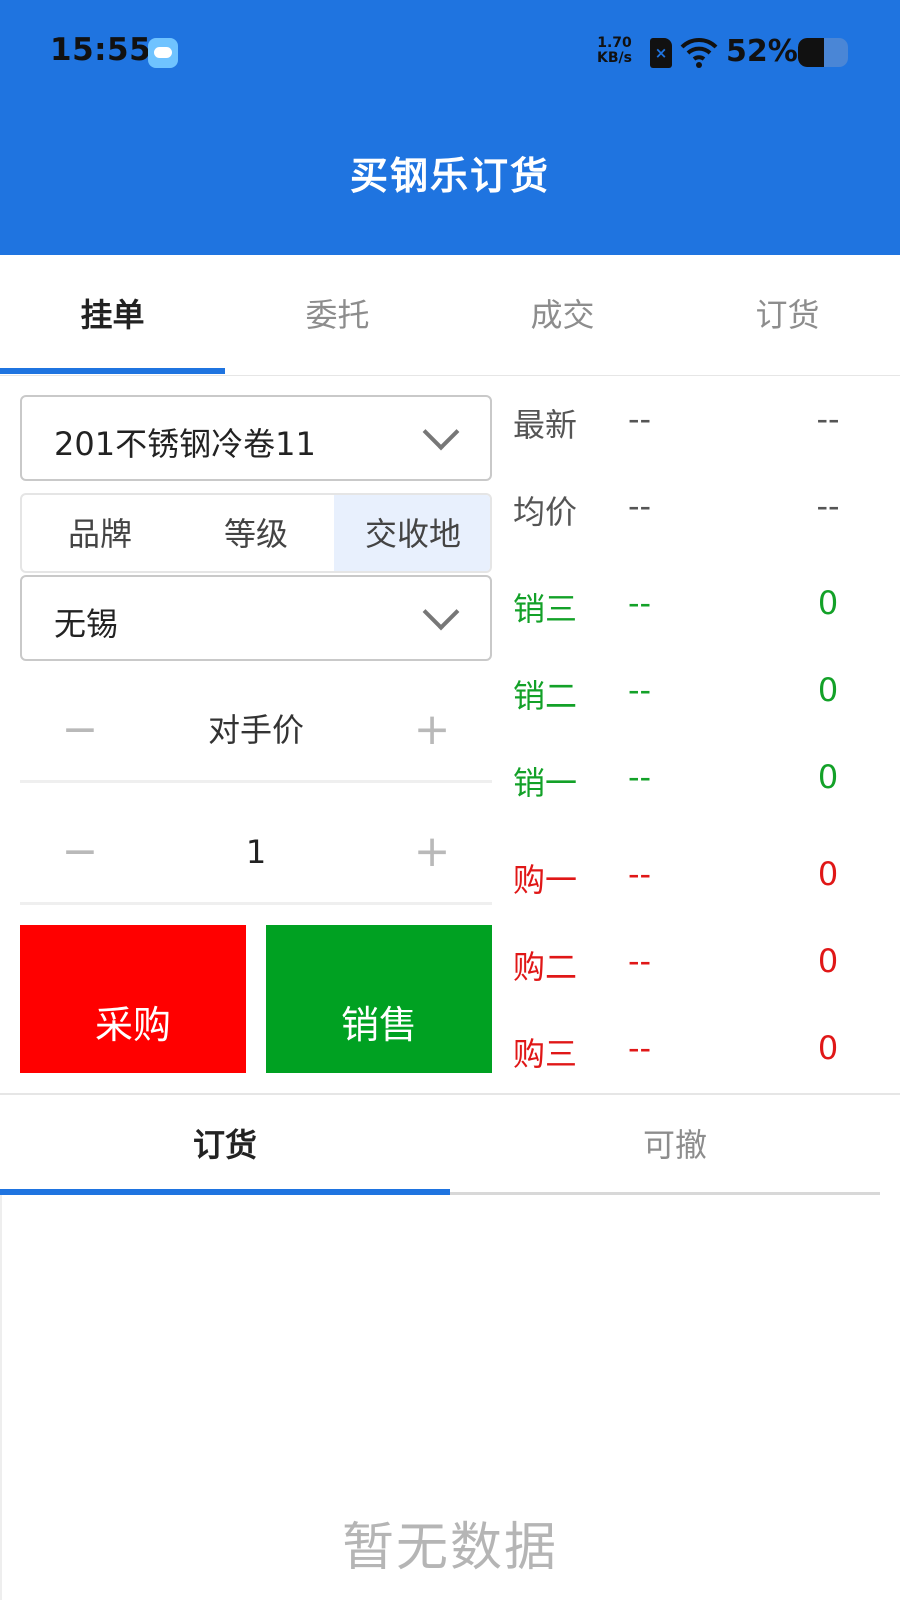 The height and width of the screenshot is (1600, 900). I want to click on price-increase-button: +, so click(432, 730).